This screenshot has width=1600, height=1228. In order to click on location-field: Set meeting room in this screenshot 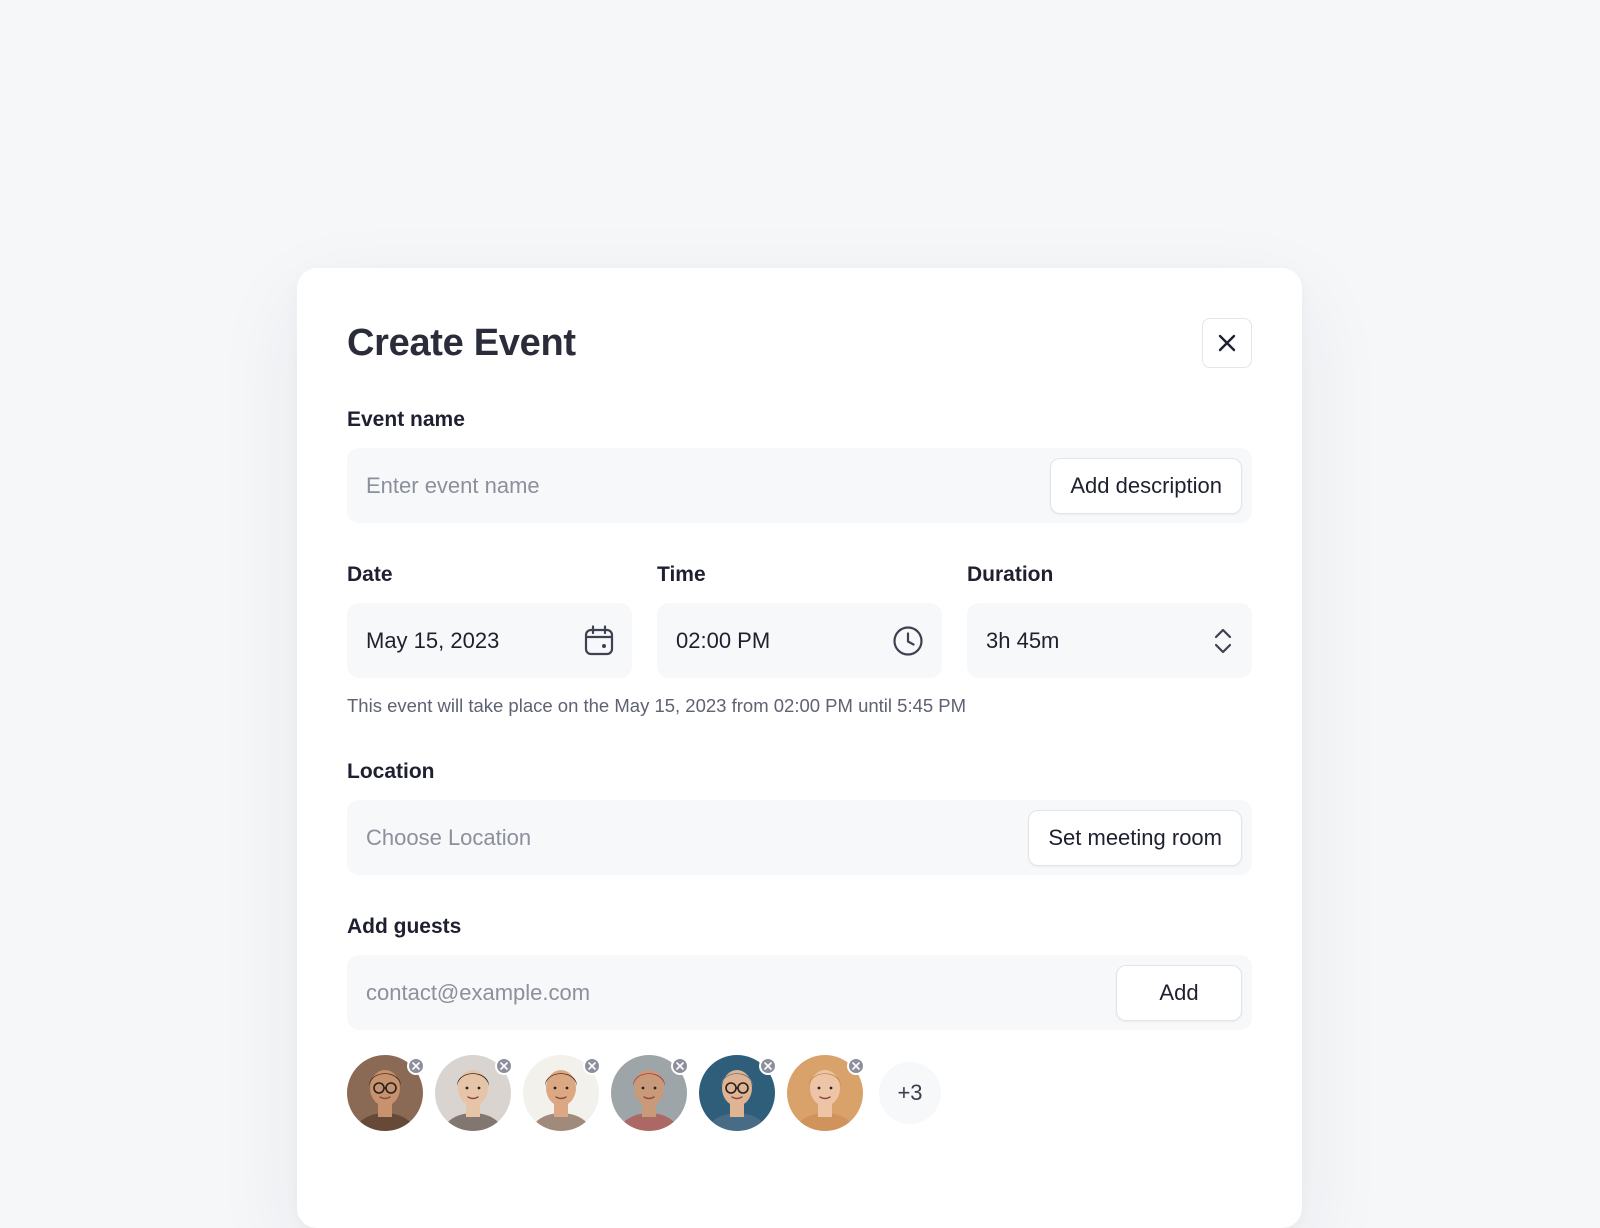, I will do `click(799, 837)`.